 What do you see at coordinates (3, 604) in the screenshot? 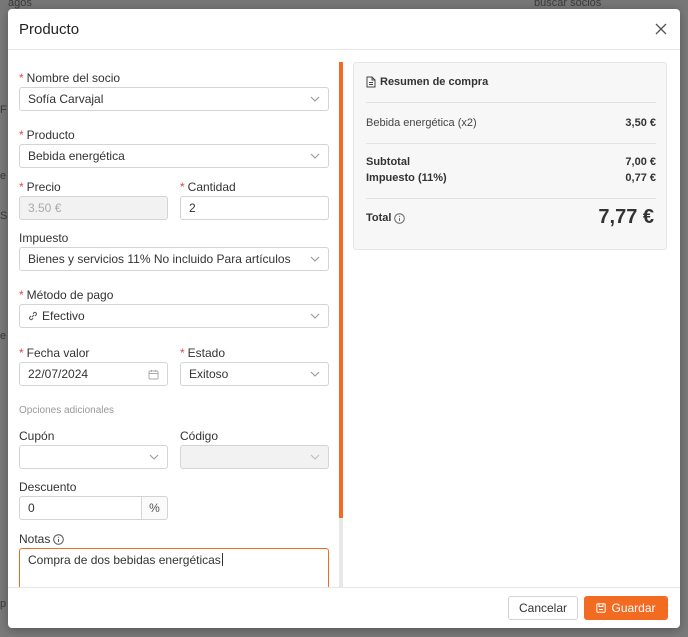
I see `background-side-letter: p` at bounding box center [3, 604].